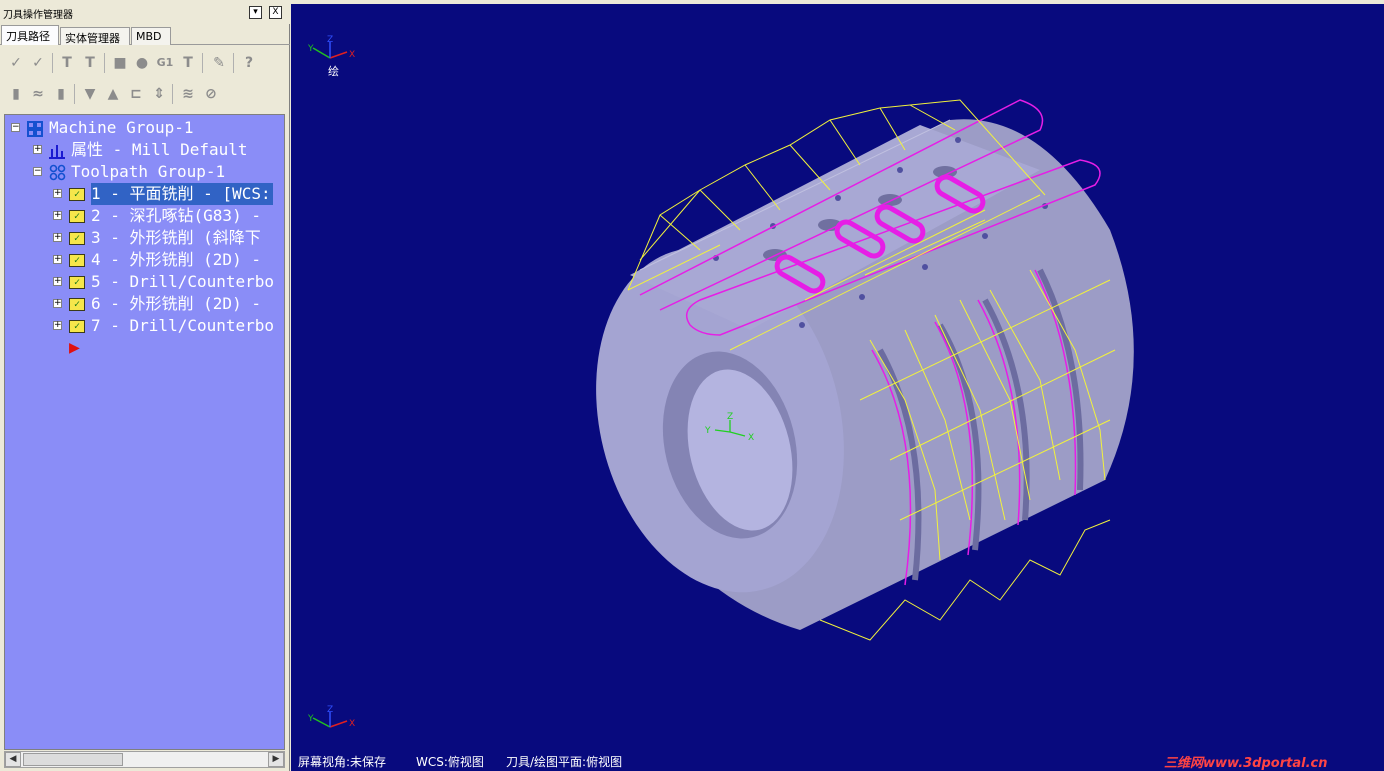 Image resolution: width=1384 pixels, height=771 pixels. What do you see at coordinates (730, 417) in the screenshot?
I see `svg-text: Z` at bounding box center [730, 417].